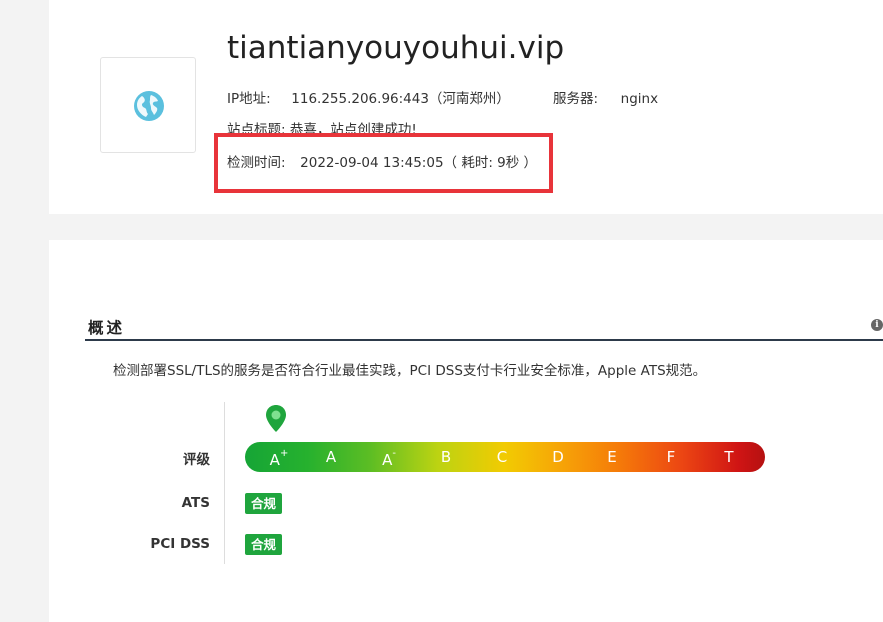  I want to click on grade-t: T, so click(729, 457).